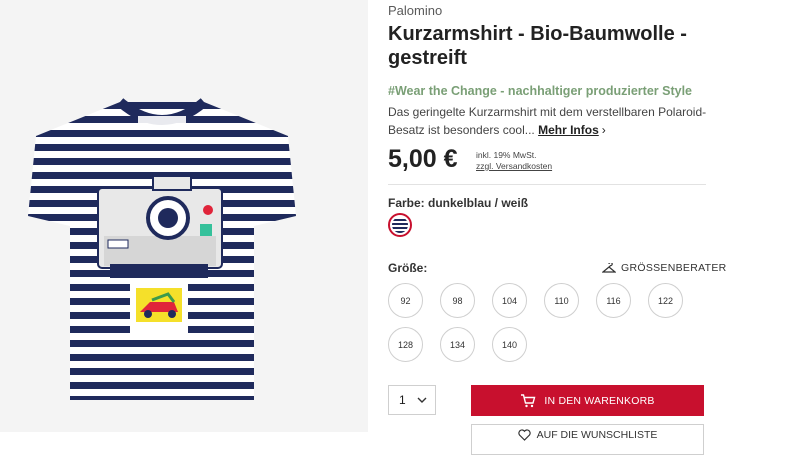  I want to click on add-to-cart-button: IN DEN WARENKORB, so click(587, 400).